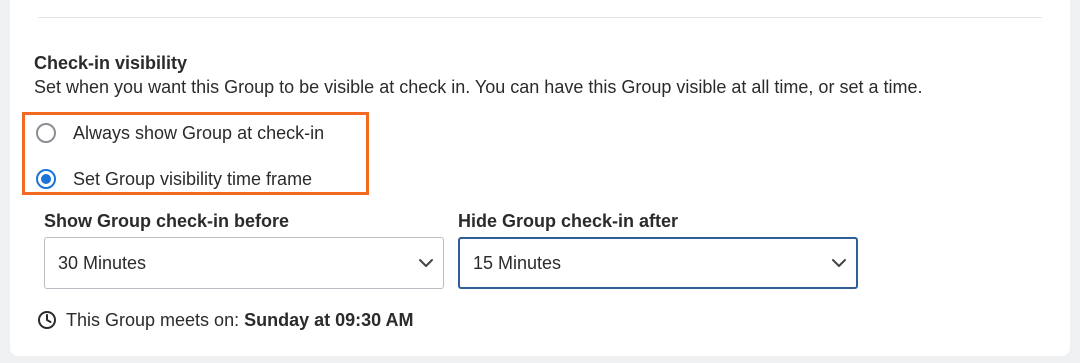  What do you see at coordinates (658, 263) in the screenshot?
I see `hide-after-select: 15 Minutes` at bounding box center [658, 263].